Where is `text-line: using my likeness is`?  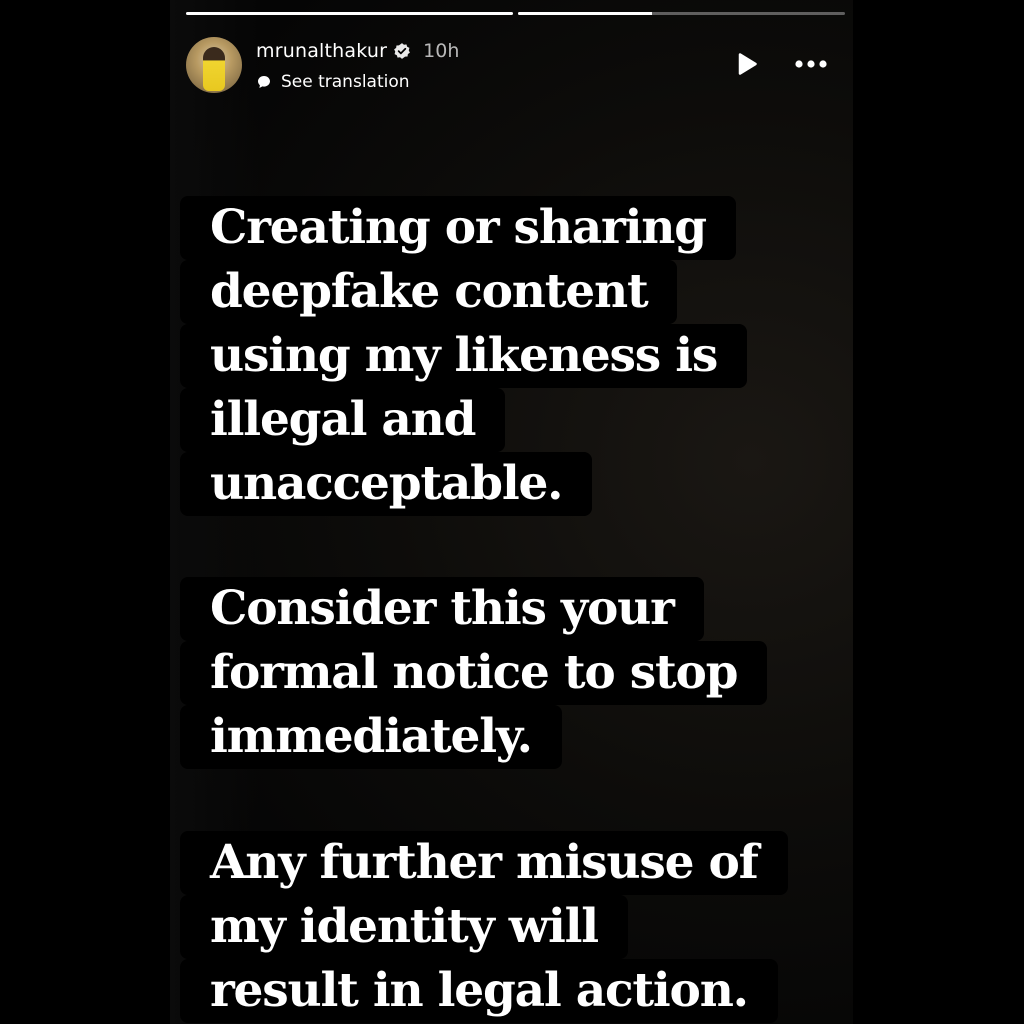
text-line: using my likeness is is located at coordinates (464, 356).